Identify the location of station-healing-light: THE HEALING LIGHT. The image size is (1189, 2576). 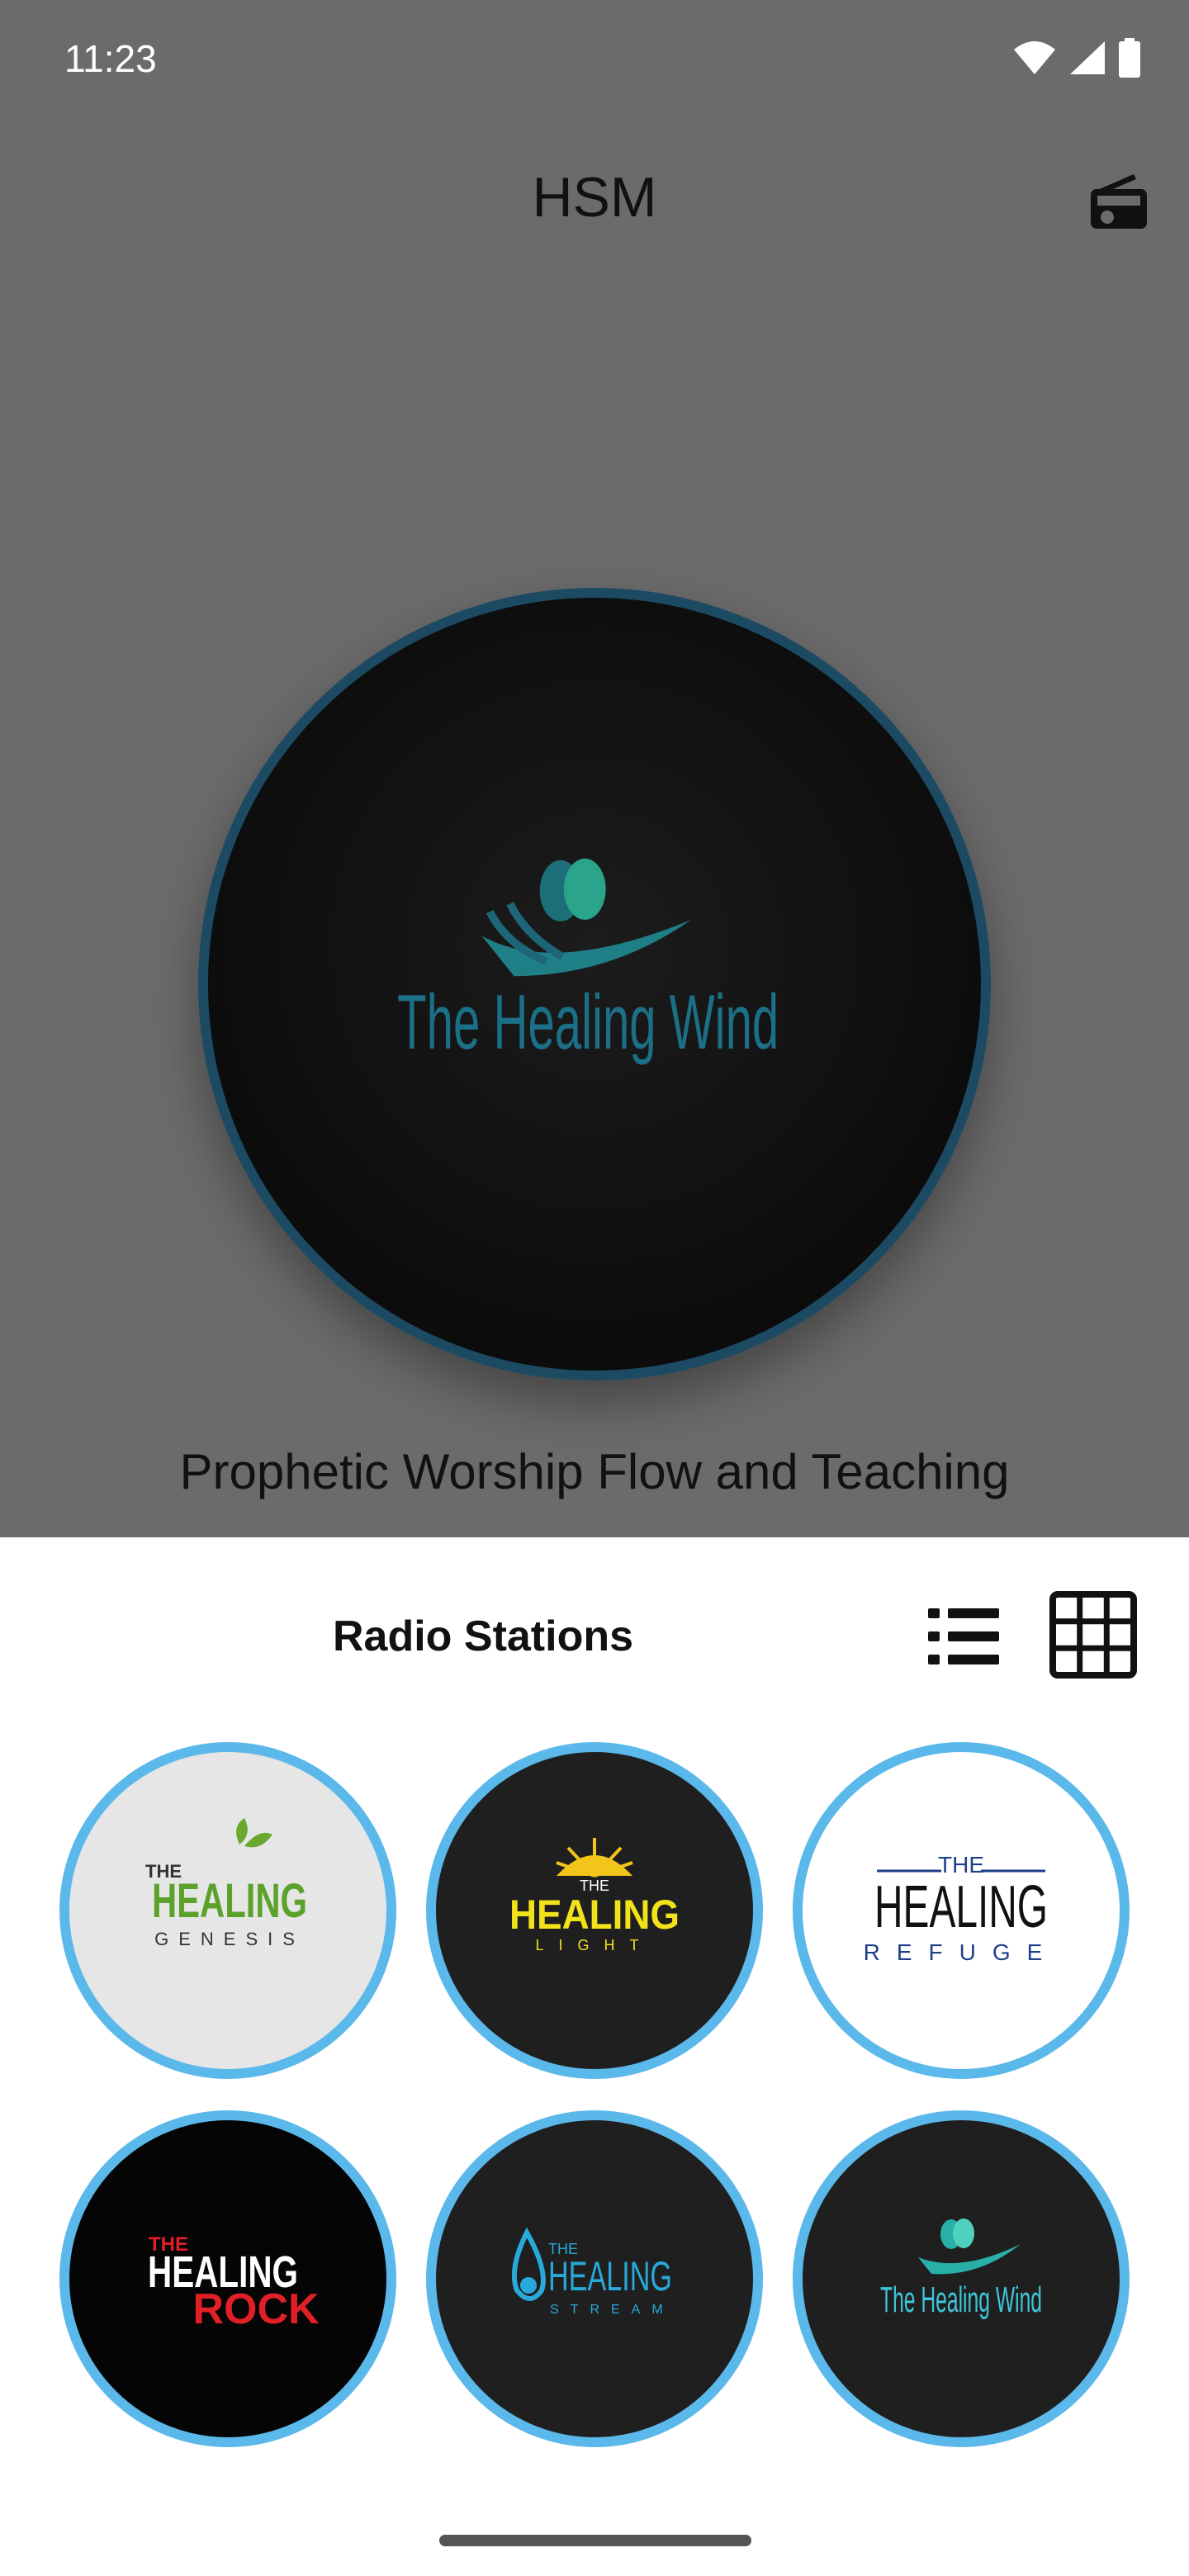
(594, 1910).